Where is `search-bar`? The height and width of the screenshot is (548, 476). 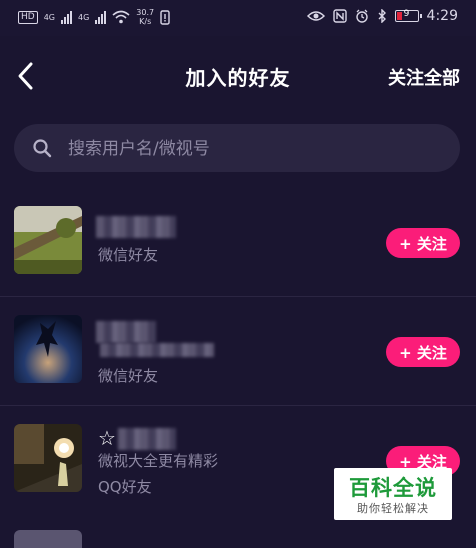 search-bar is located at coordinates (237, 149).